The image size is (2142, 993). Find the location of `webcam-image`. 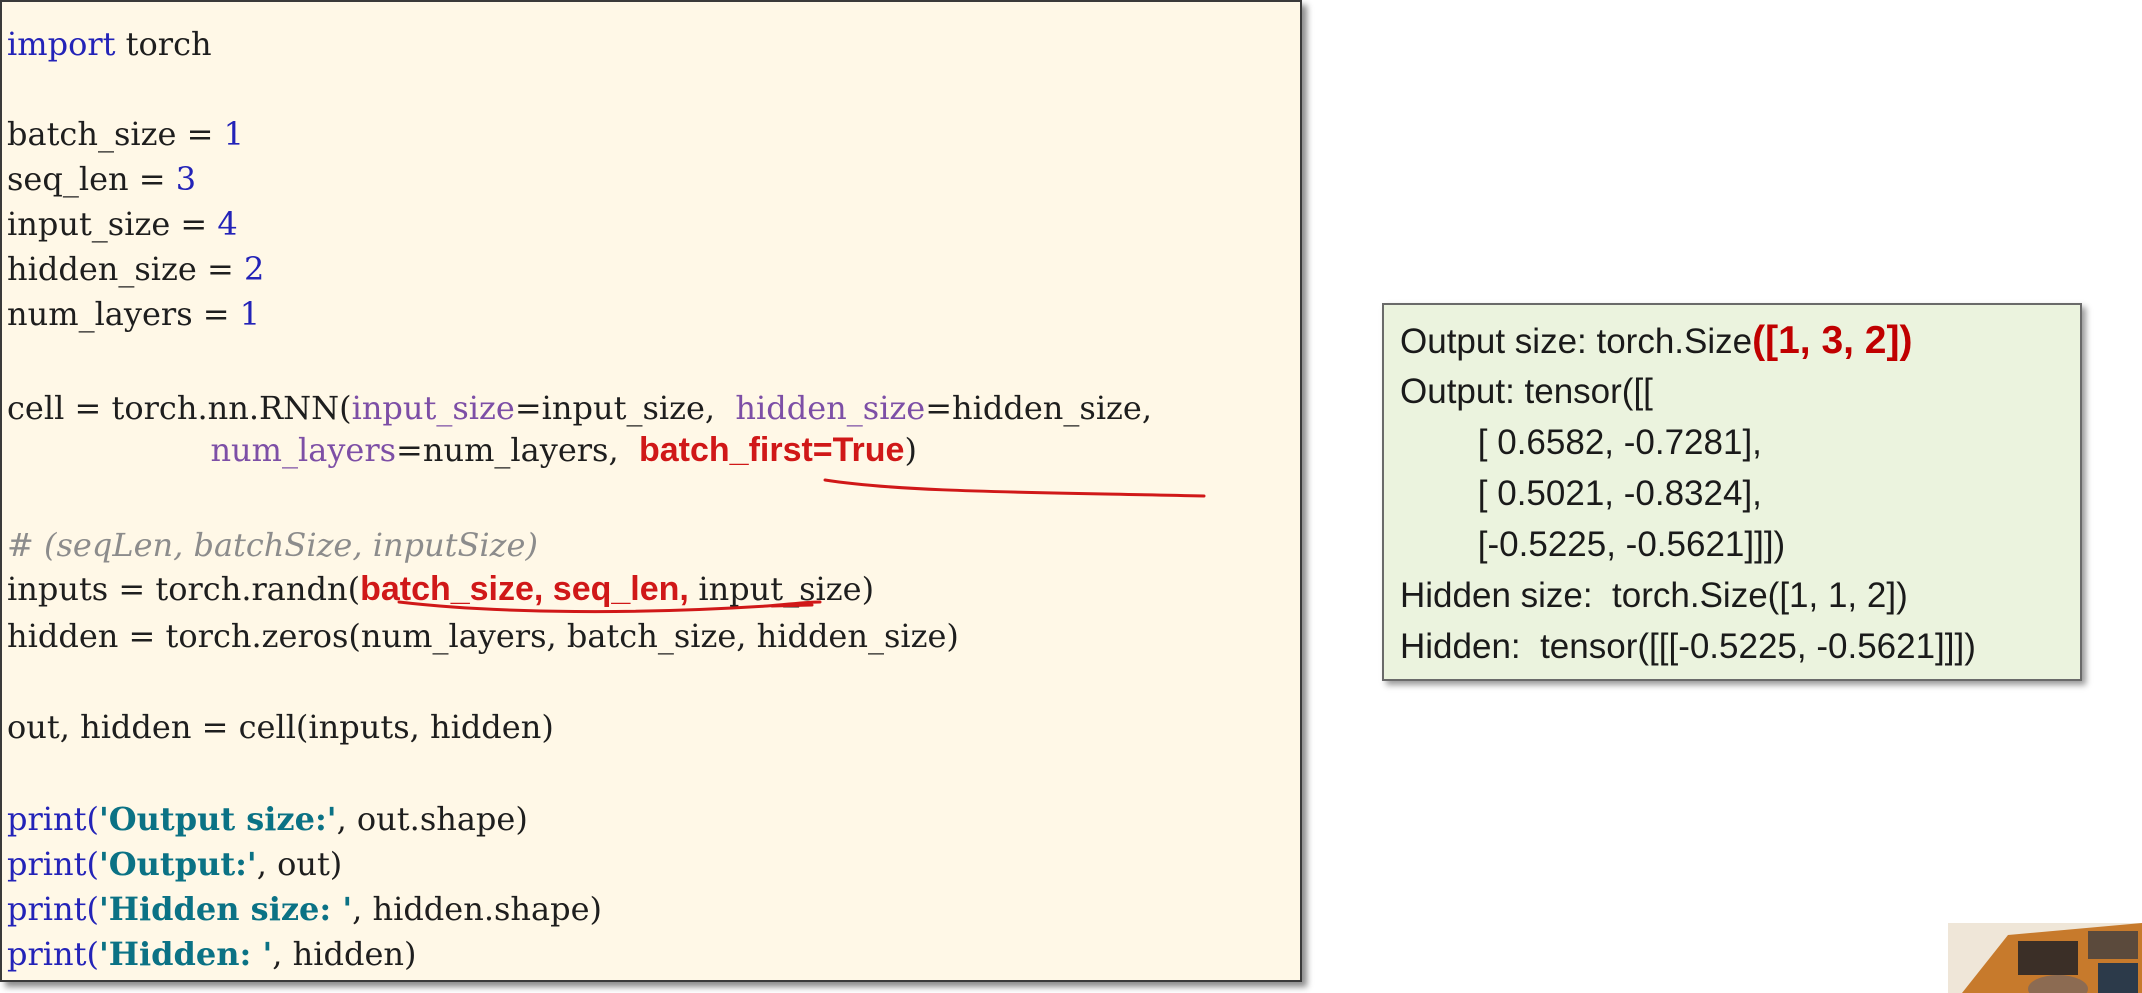

webcam-image is located at coordinates (2045, 958).